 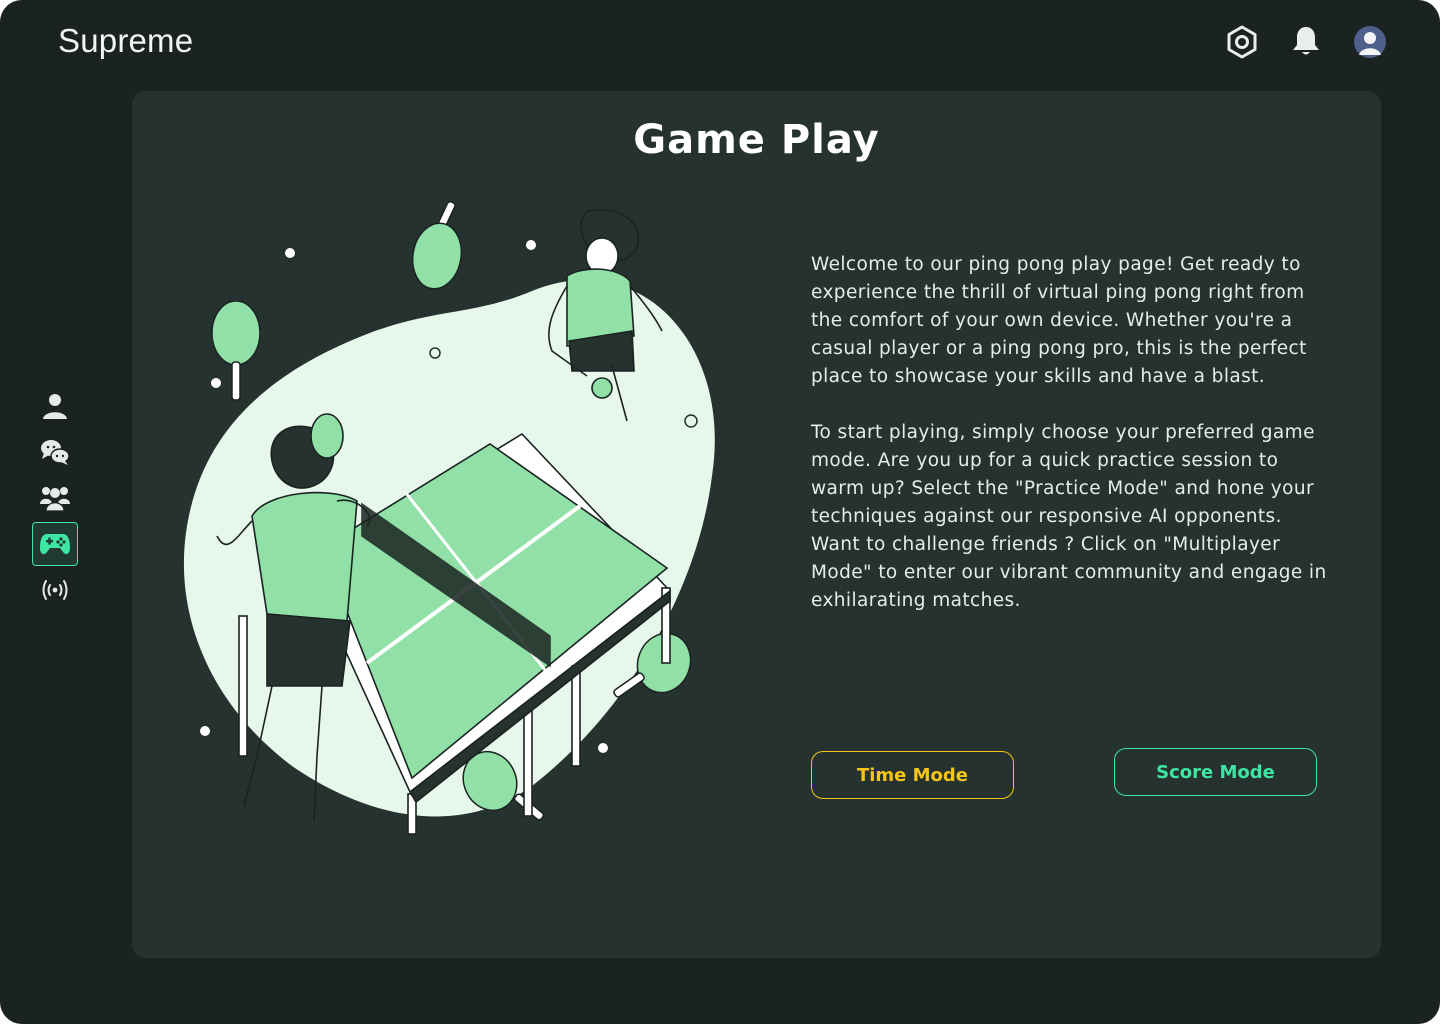 I want to click on brand-logo: Supreme, so click(x=125, y=41).